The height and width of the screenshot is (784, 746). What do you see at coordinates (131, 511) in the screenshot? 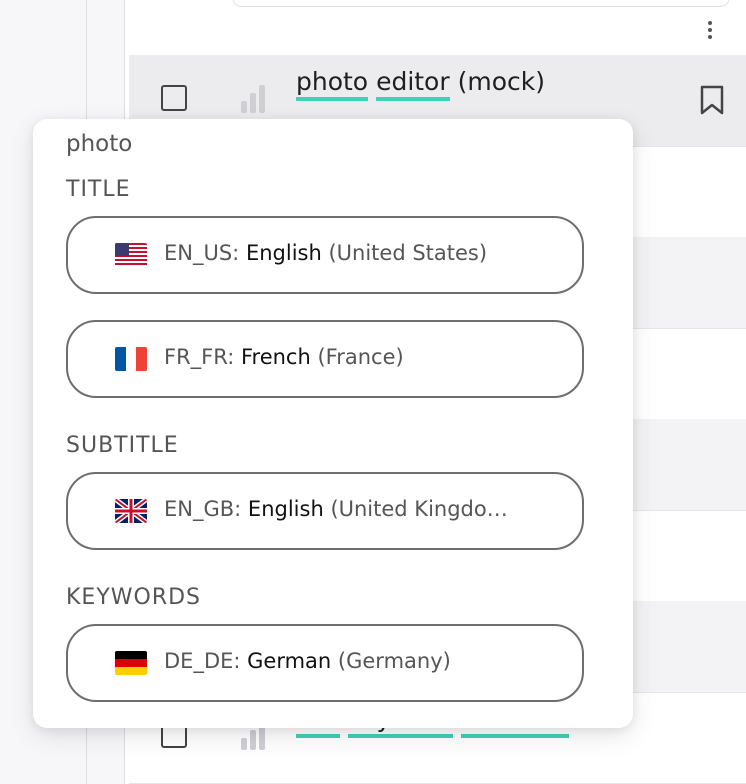
I see `gb-flag-icon` at bounding box center [131, 511].